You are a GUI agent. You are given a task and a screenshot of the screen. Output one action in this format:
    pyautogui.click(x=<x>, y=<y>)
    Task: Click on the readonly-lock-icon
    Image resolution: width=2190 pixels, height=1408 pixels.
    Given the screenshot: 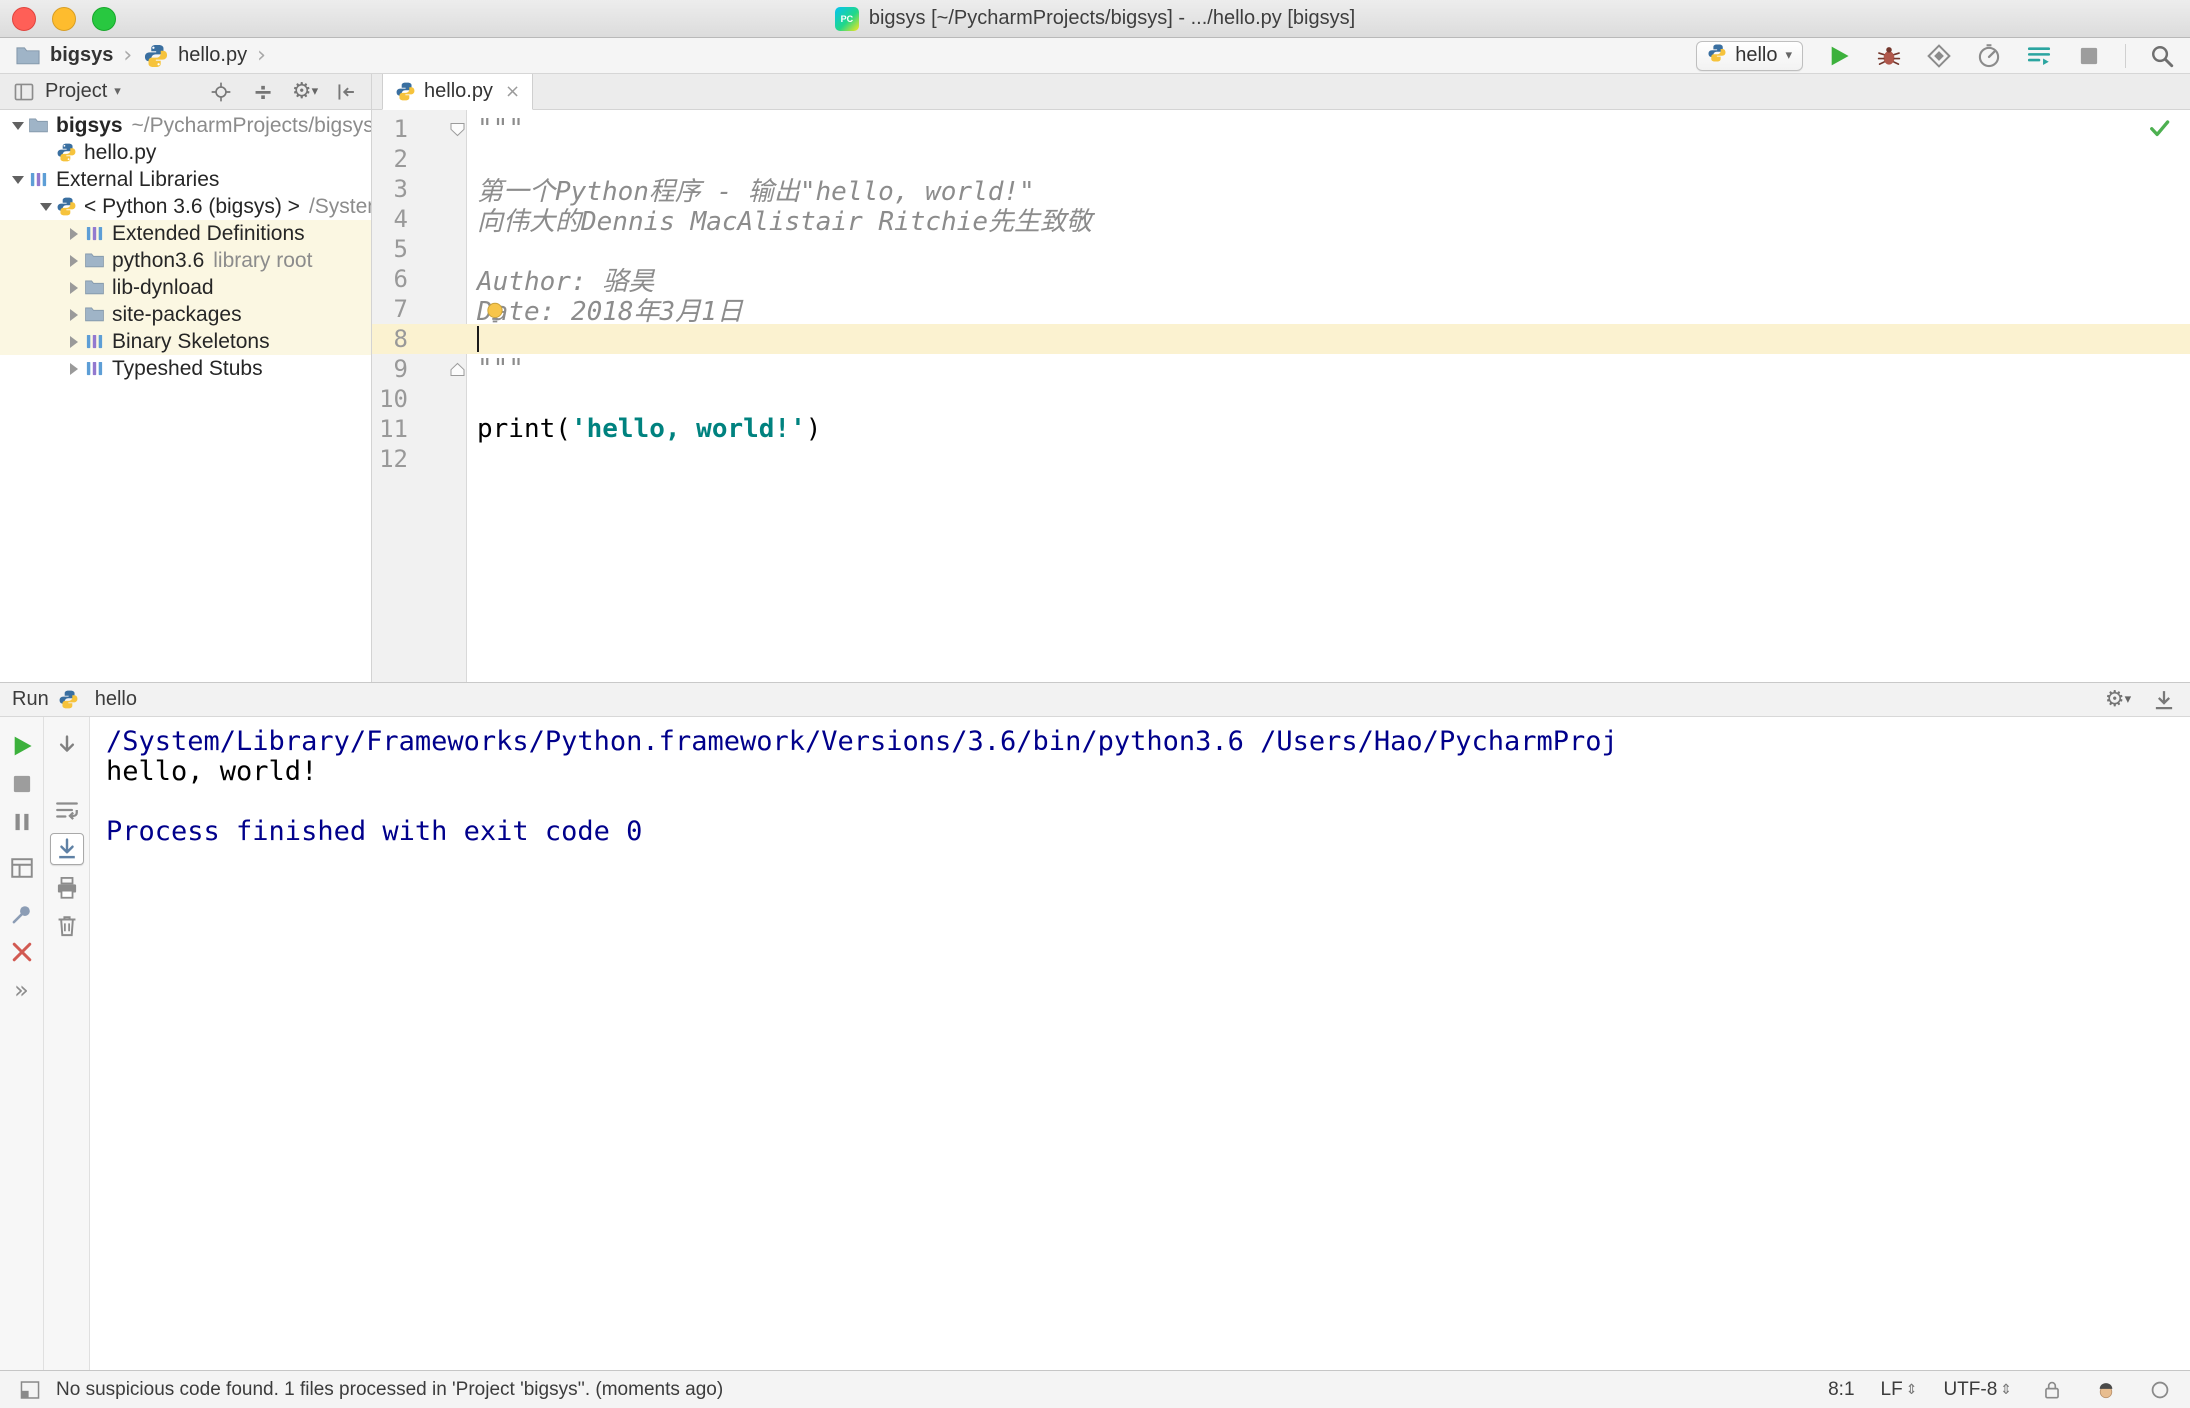 What is the action you would take?
    pyautogui.click(x=2052, y=1390)
    